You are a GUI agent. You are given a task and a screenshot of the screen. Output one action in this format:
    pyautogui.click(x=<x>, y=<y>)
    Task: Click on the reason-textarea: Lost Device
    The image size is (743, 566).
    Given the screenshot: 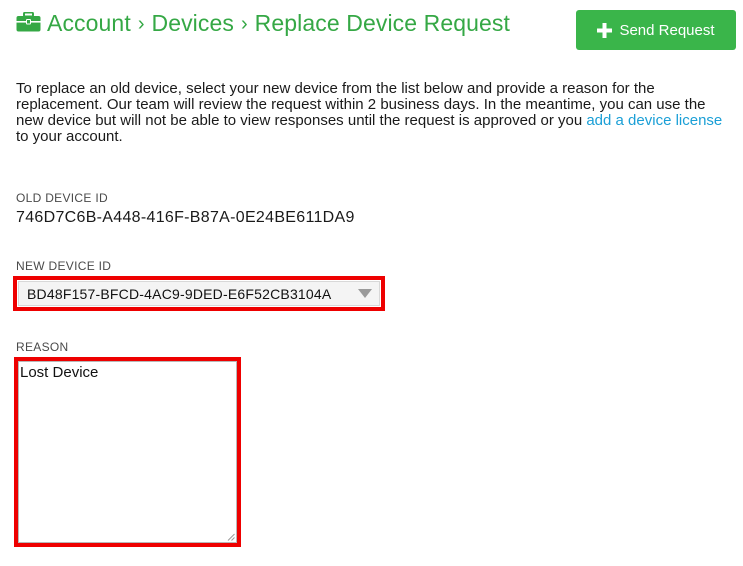 What is the action you would take?
    pyautogui.click(x=127, y=452)
    